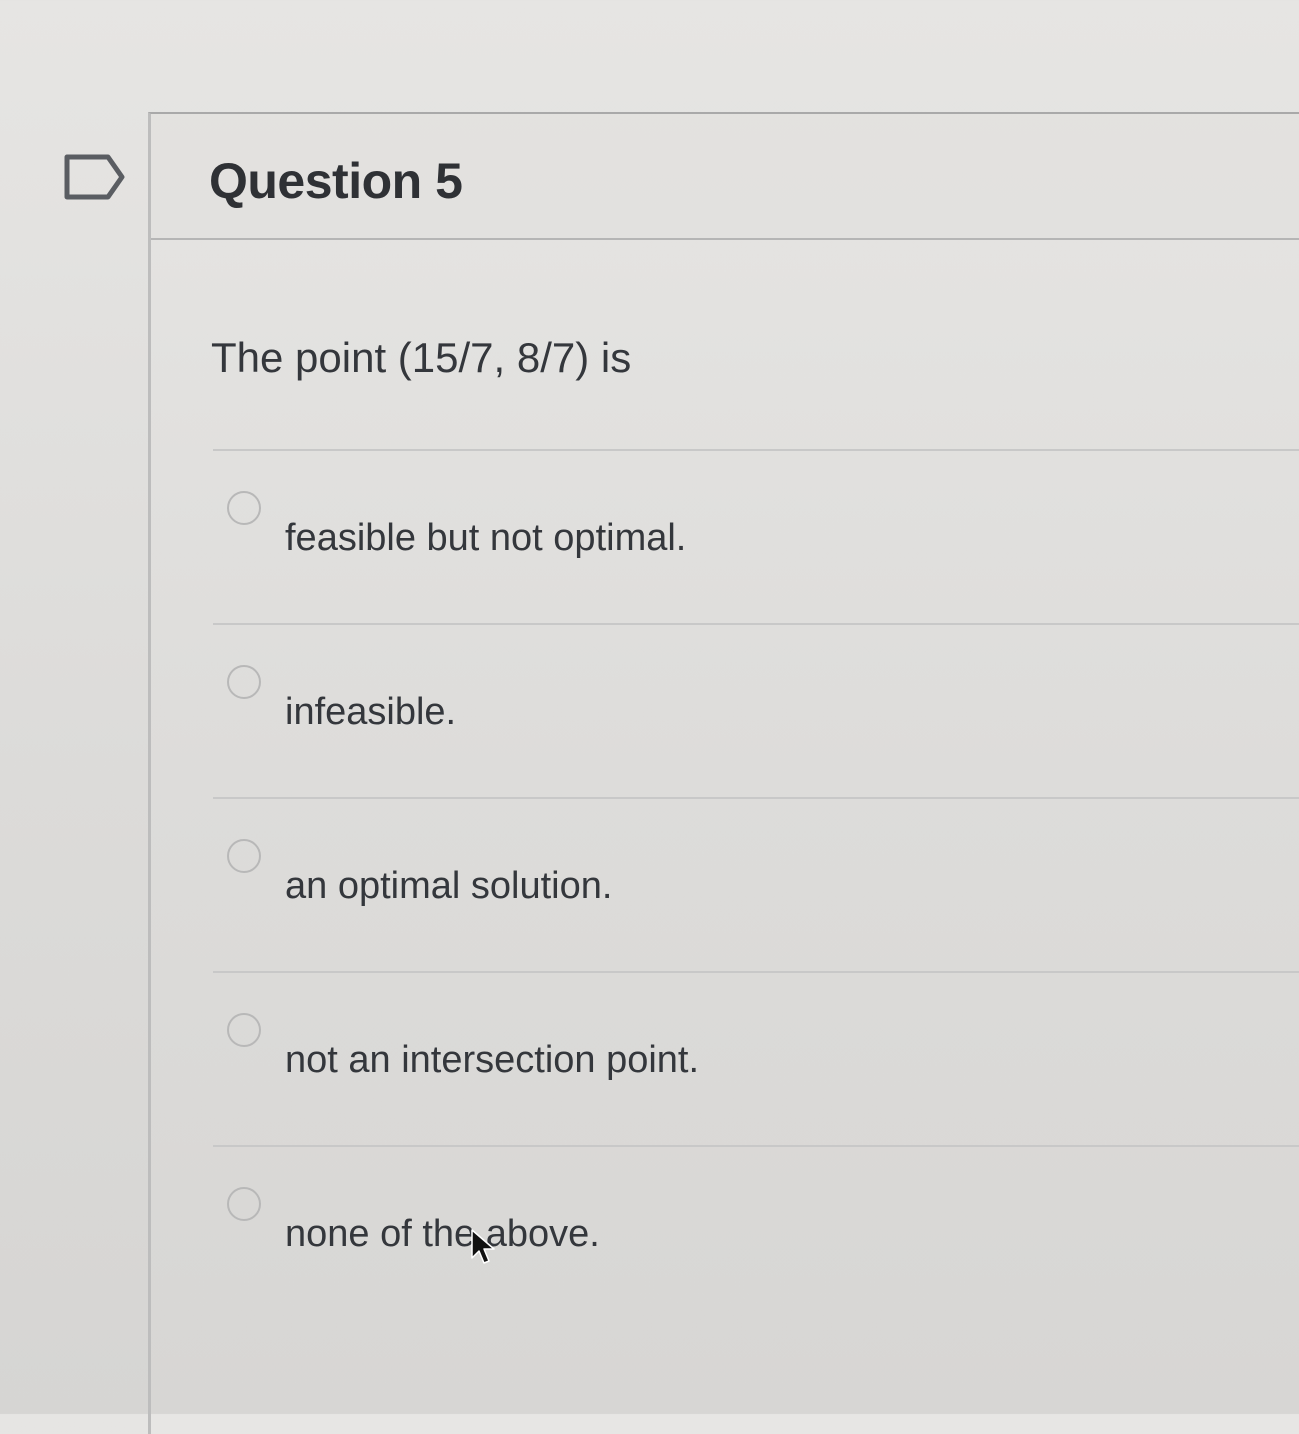 This screenshot has width=1299, height=1434. Describe the element at coordinates (756, 711) in the screenshot. I see `answer-option-2: infeasible.` at that location.